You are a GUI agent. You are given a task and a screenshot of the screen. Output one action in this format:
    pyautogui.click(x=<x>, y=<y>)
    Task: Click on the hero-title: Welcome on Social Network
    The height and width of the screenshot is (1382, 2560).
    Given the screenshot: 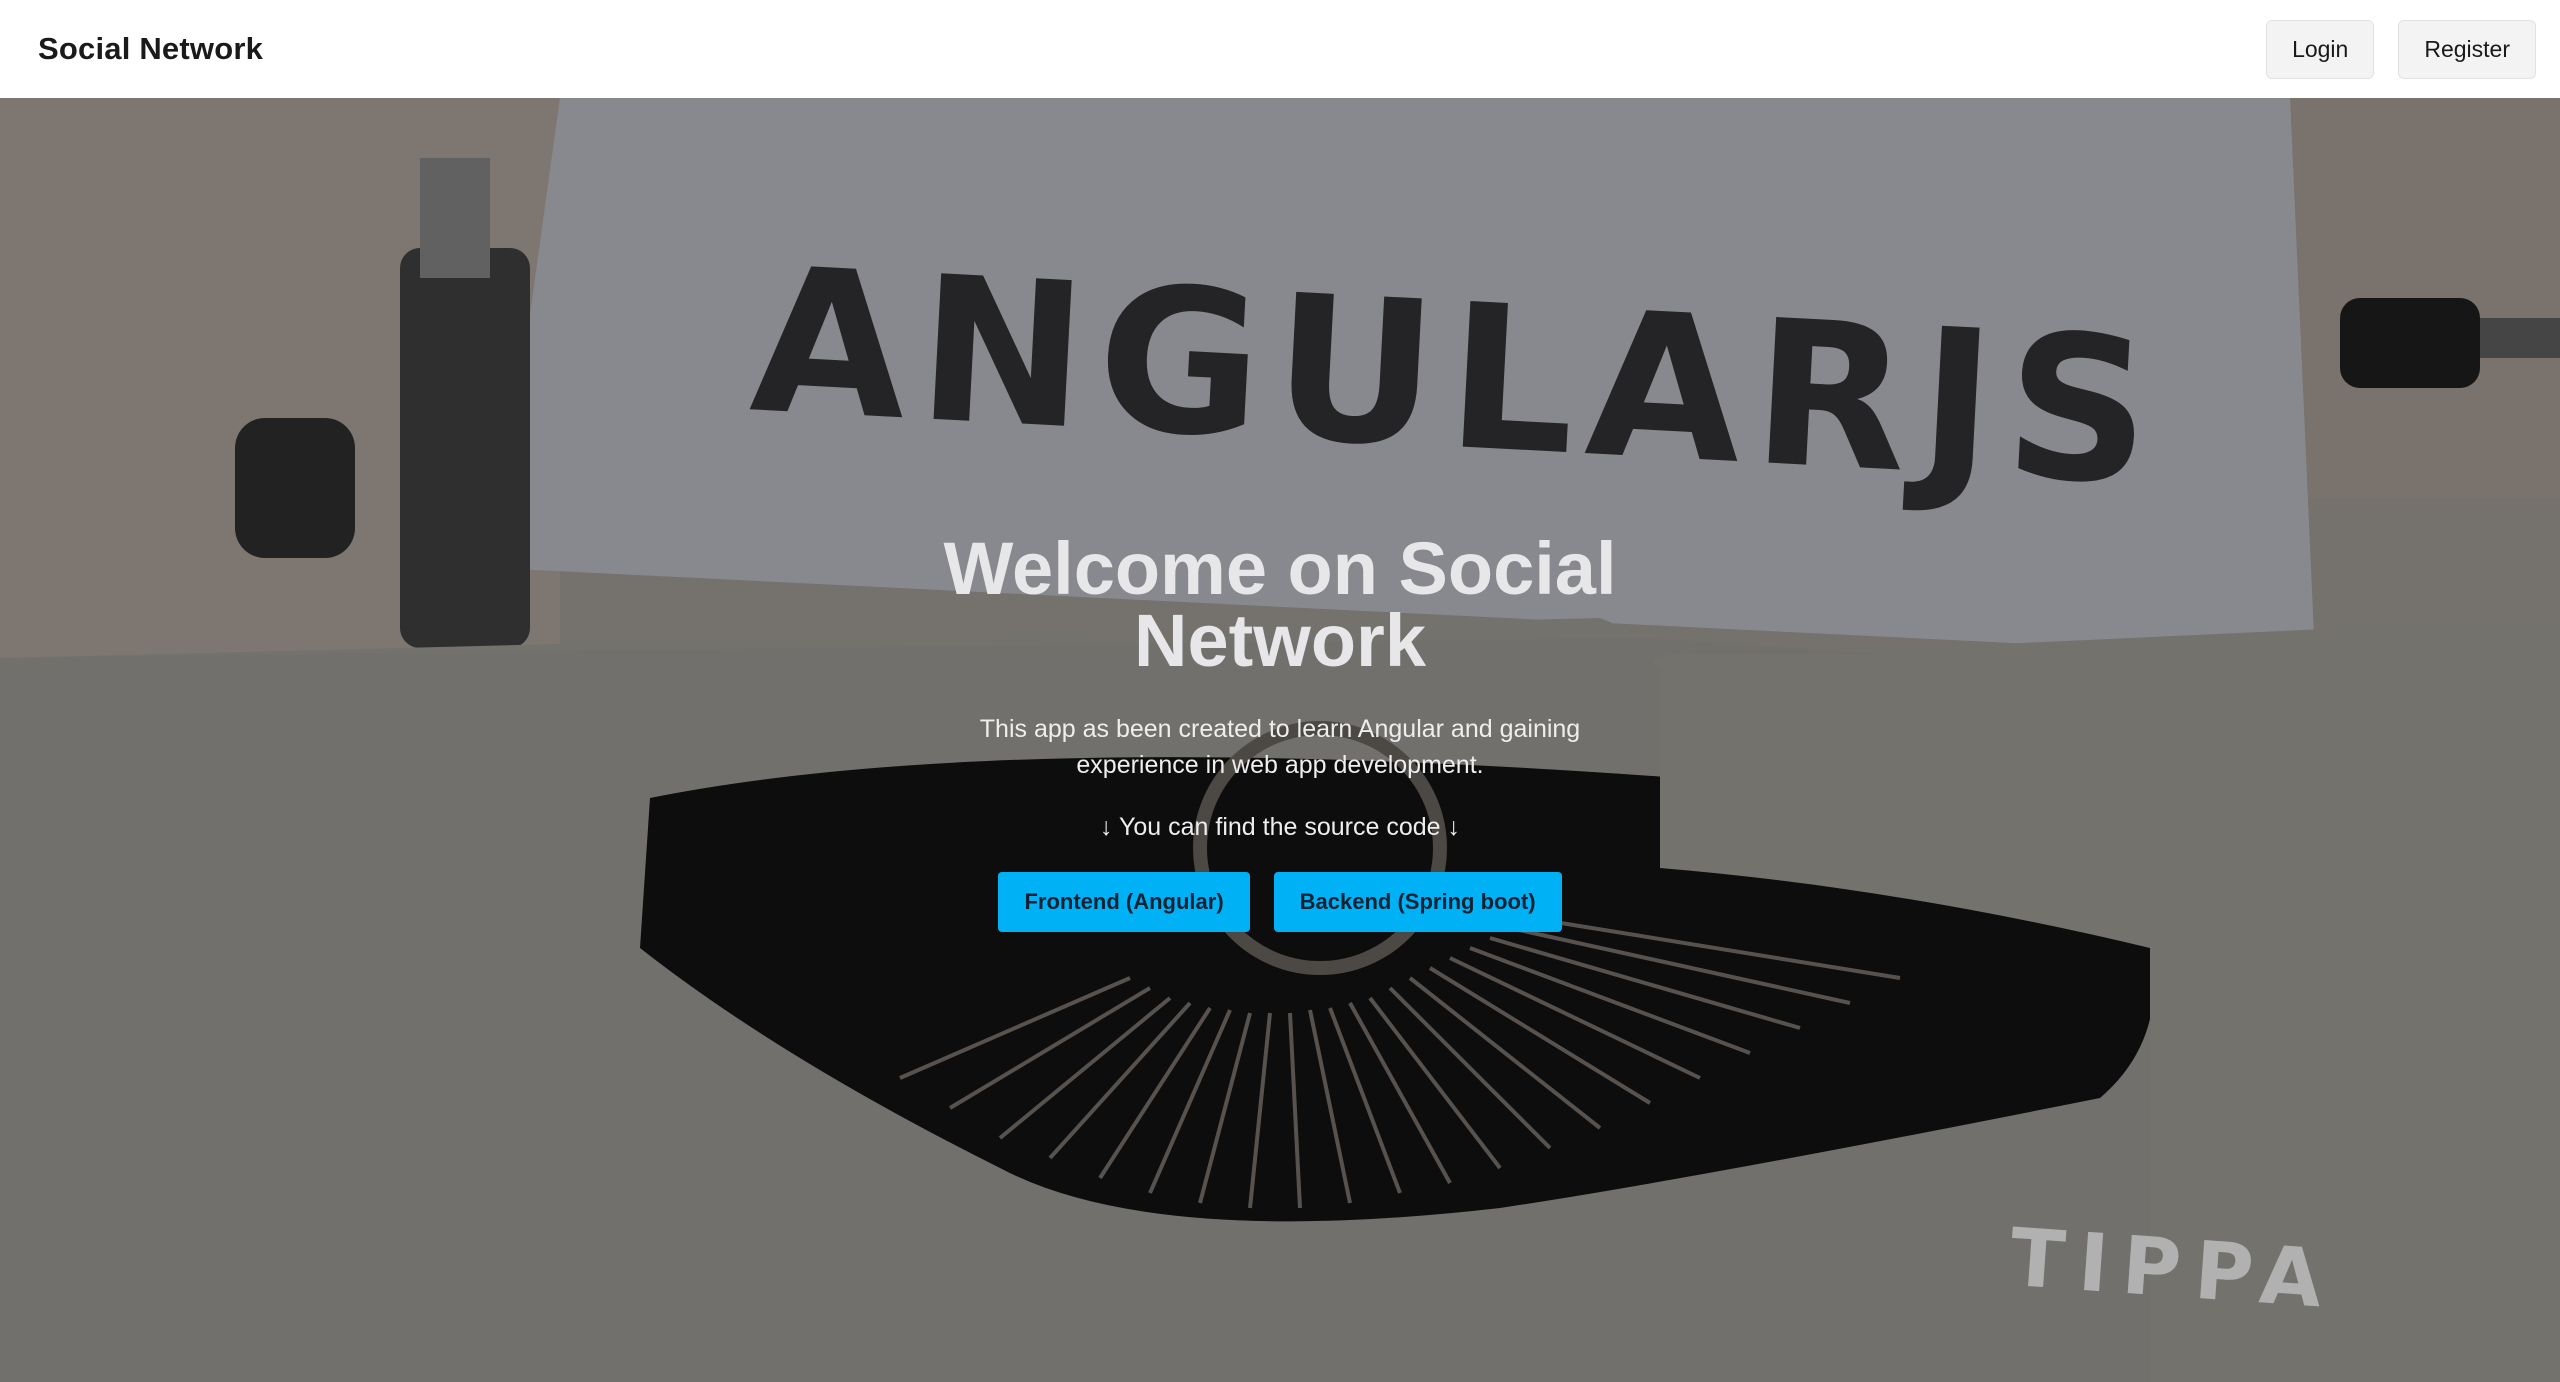 What is the action you would take?
    pyautogui.click(x=1280, y=604)
    